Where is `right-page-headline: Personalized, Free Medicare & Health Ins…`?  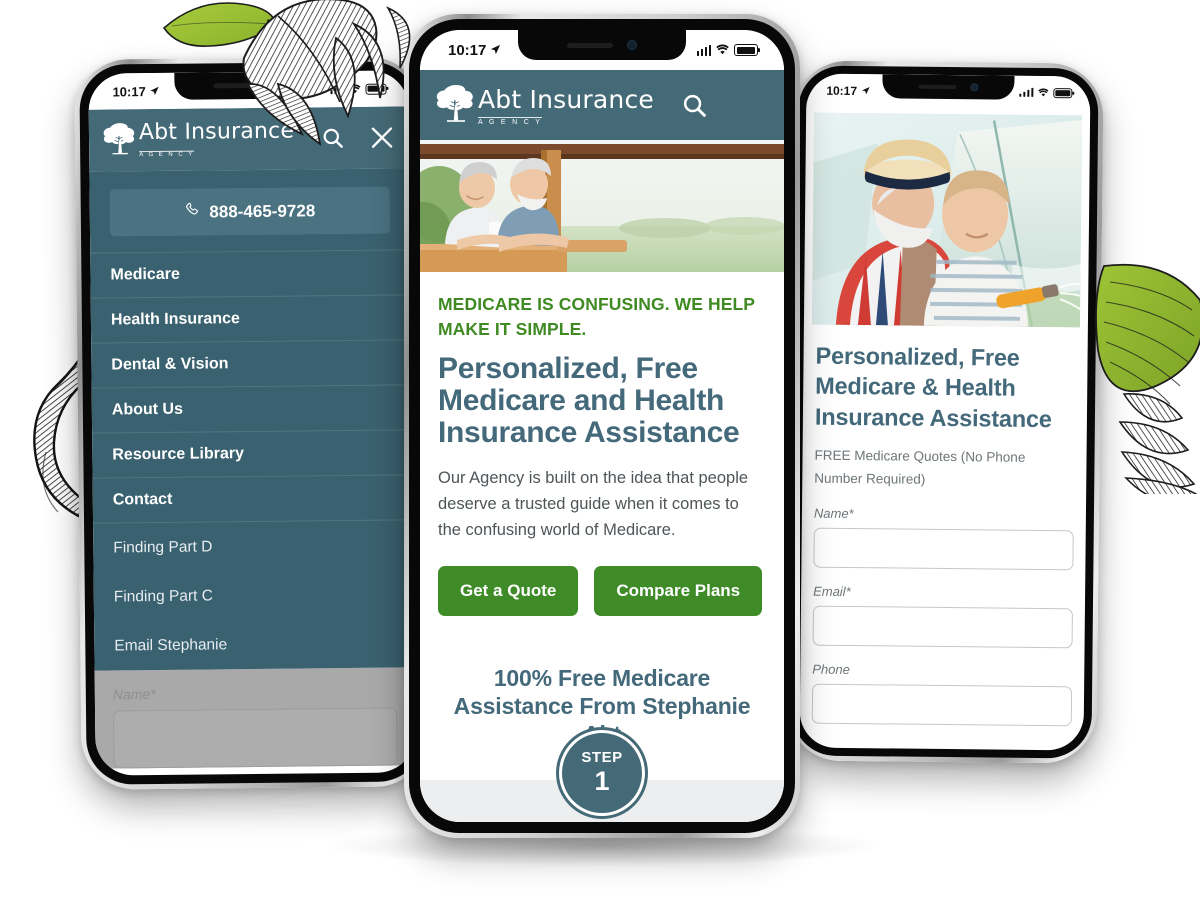
right-page-headline: Personalized, Free Medicare & Health Ins… is located at coordinates (933, 387).